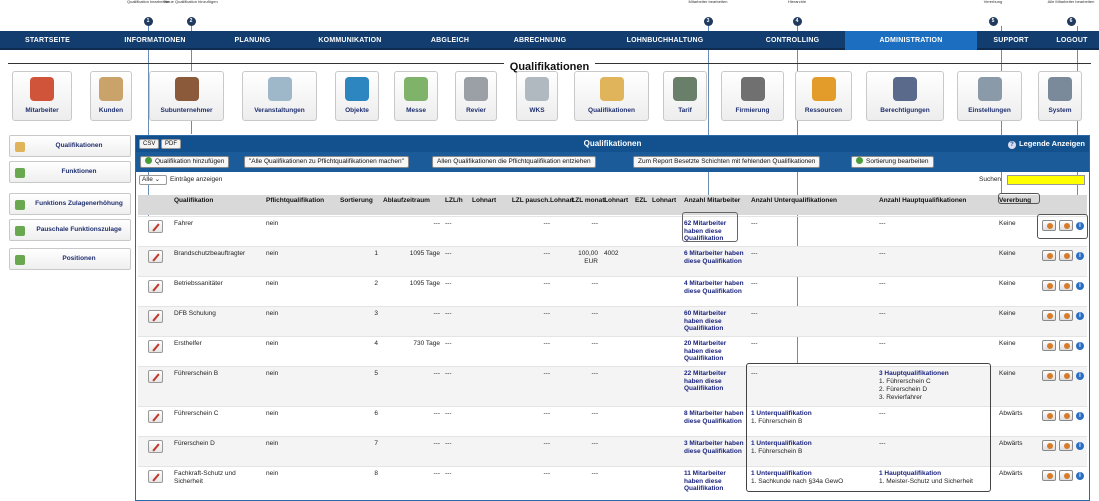 The image size is (1099, 501). Describe the element at coordinates (424, 253) in the screenshot. I see `expiry-value: 1095 Tage` at that location.